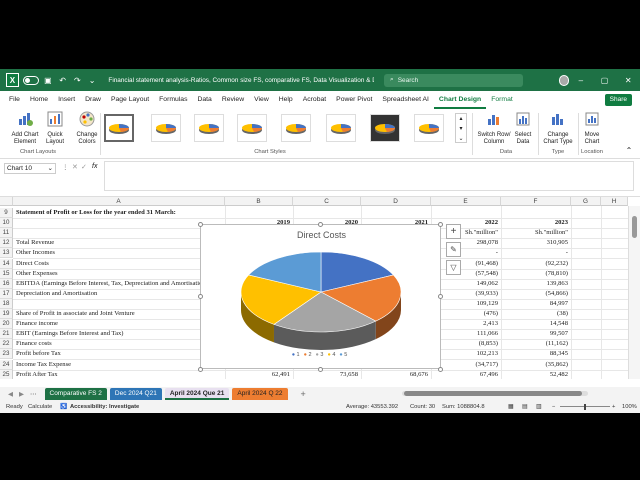 This screenshot has height=480, width=640. What do you see at coordinates (119, 294) in the screenshot?
I see `cell-a17: Depreciation and Amortisation` at bounding box center [119, 294].